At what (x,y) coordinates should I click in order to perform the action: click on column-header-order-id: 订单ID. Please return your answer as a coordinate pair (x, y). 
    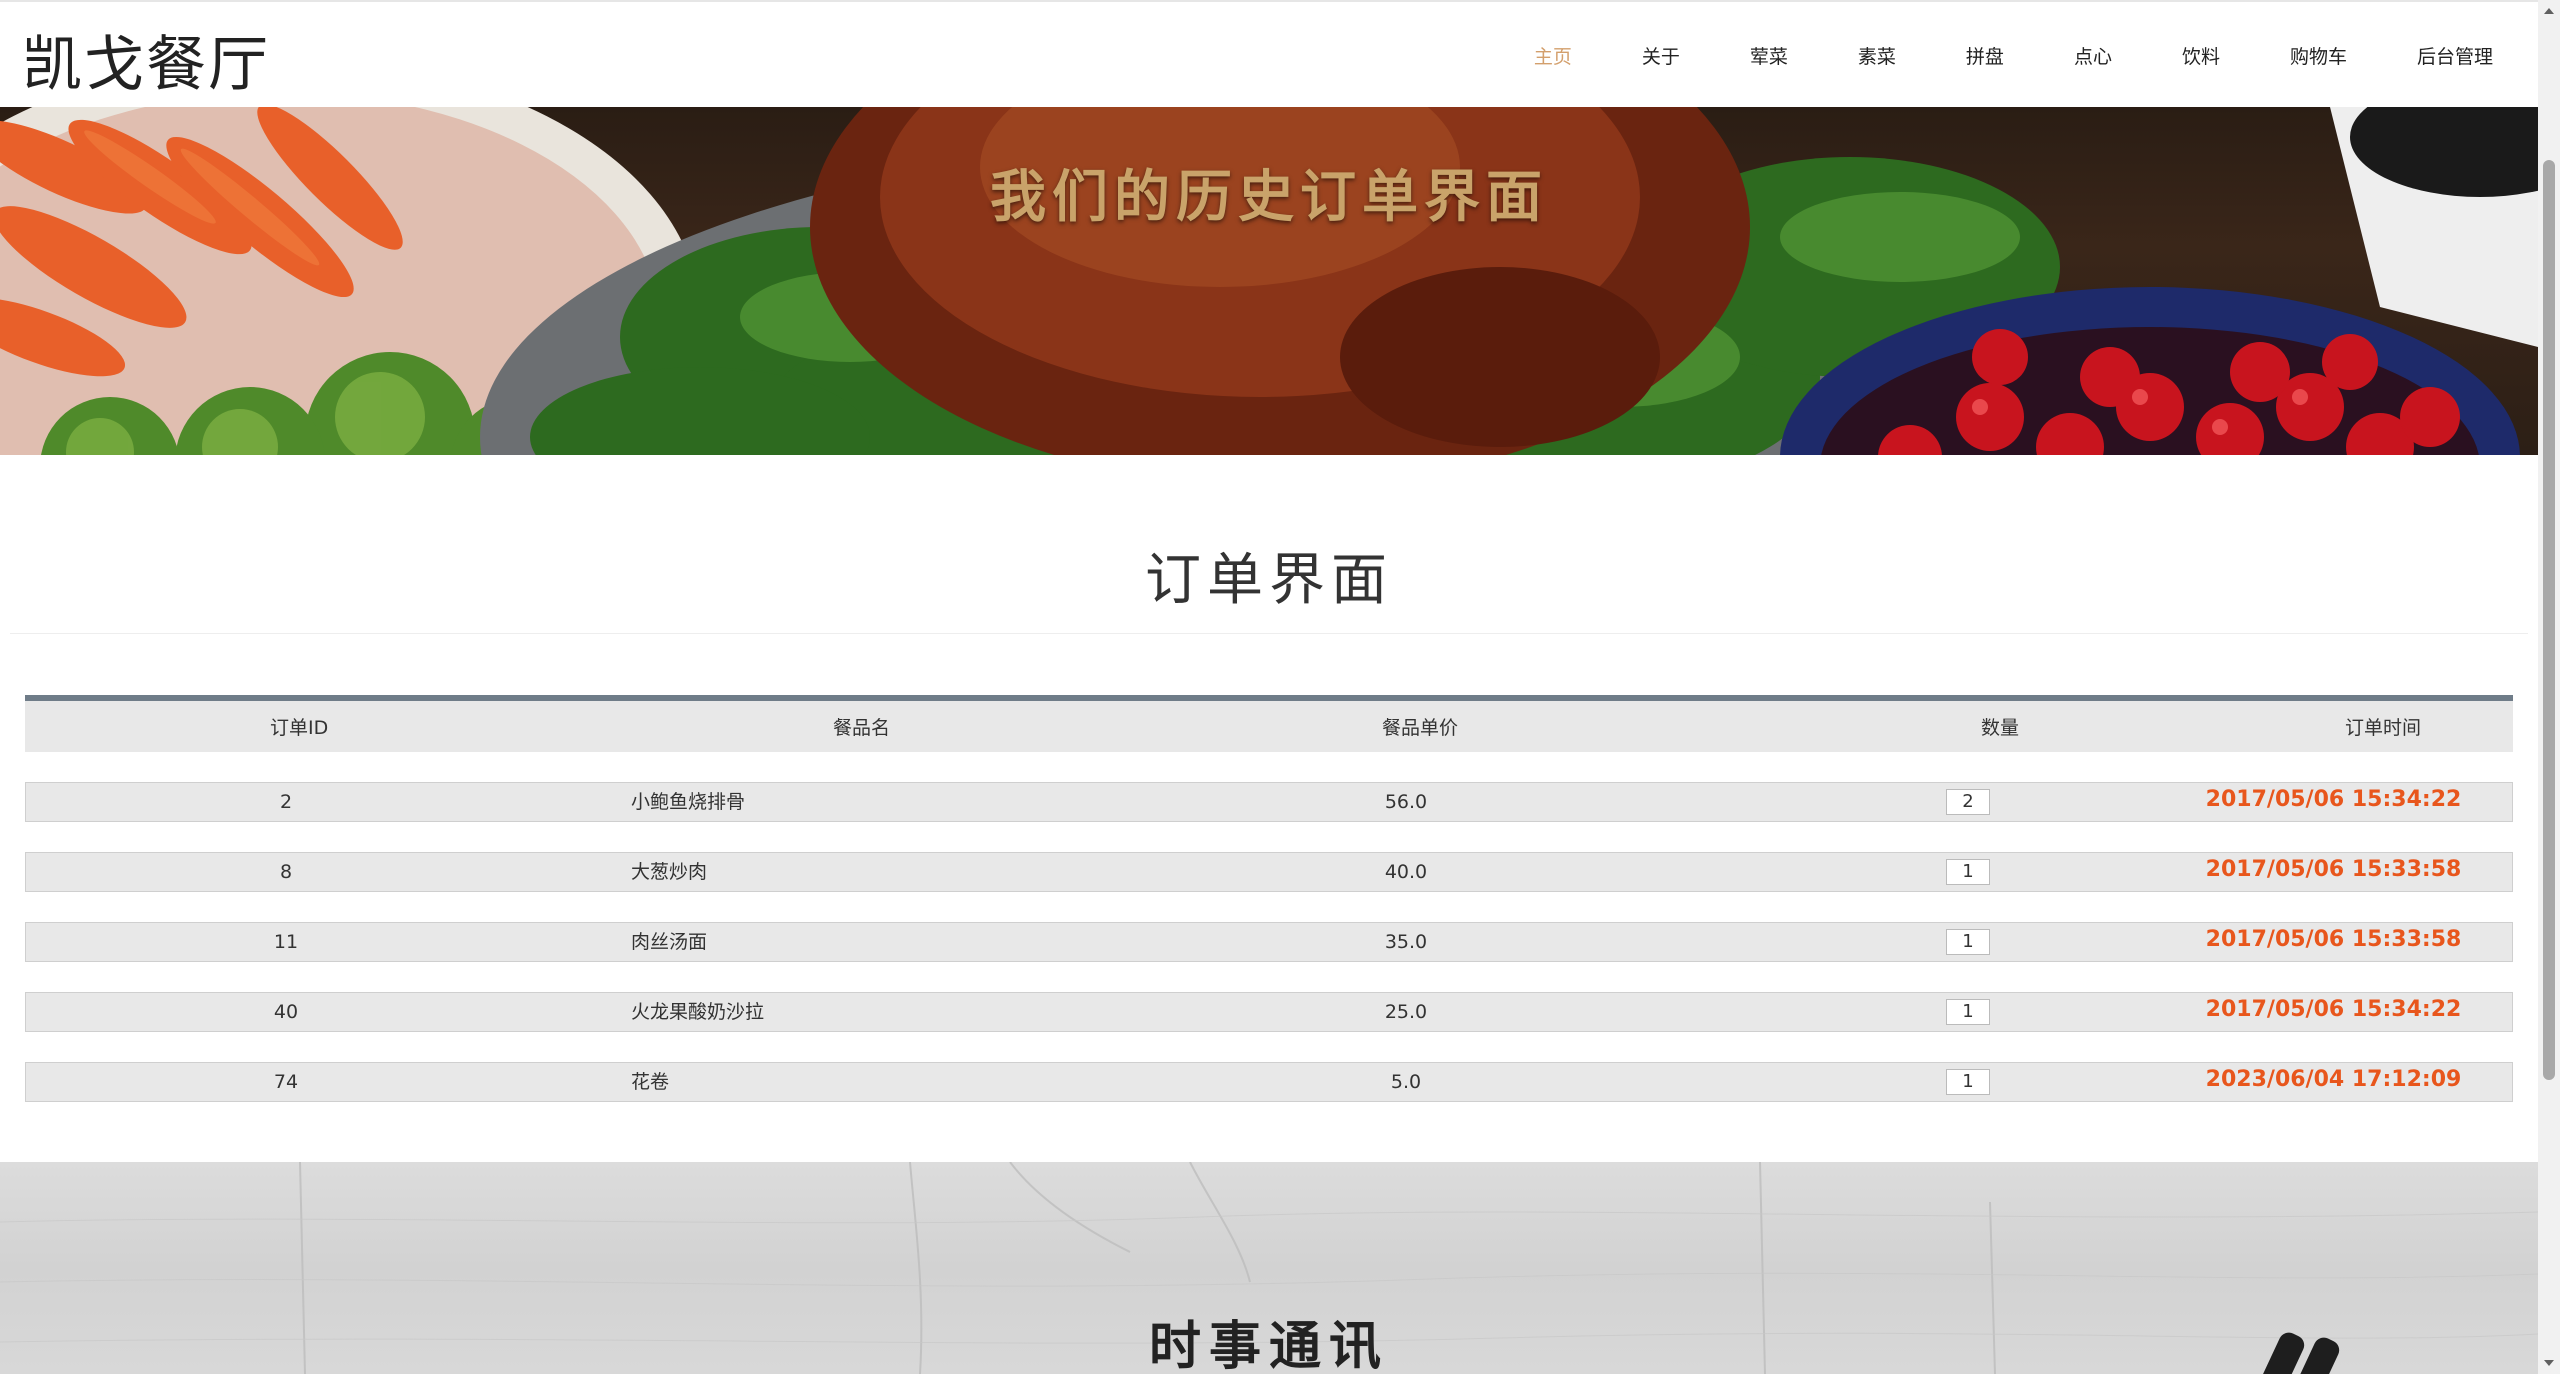
    Looking at the image, I should click on (299, 728).